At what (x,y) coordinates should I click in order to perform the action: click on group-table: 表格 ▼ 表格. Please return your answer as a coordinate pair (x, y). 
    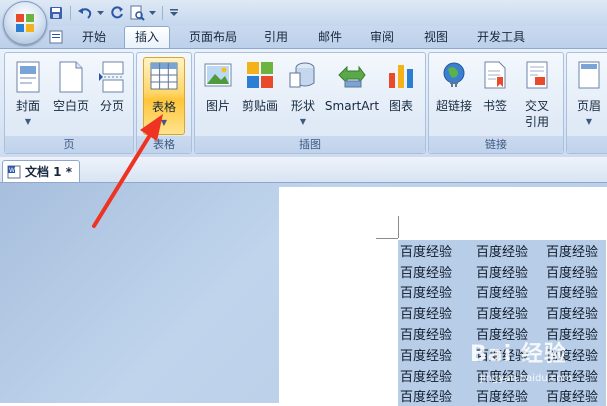
    Looking at the image, I should click on (164, 103).